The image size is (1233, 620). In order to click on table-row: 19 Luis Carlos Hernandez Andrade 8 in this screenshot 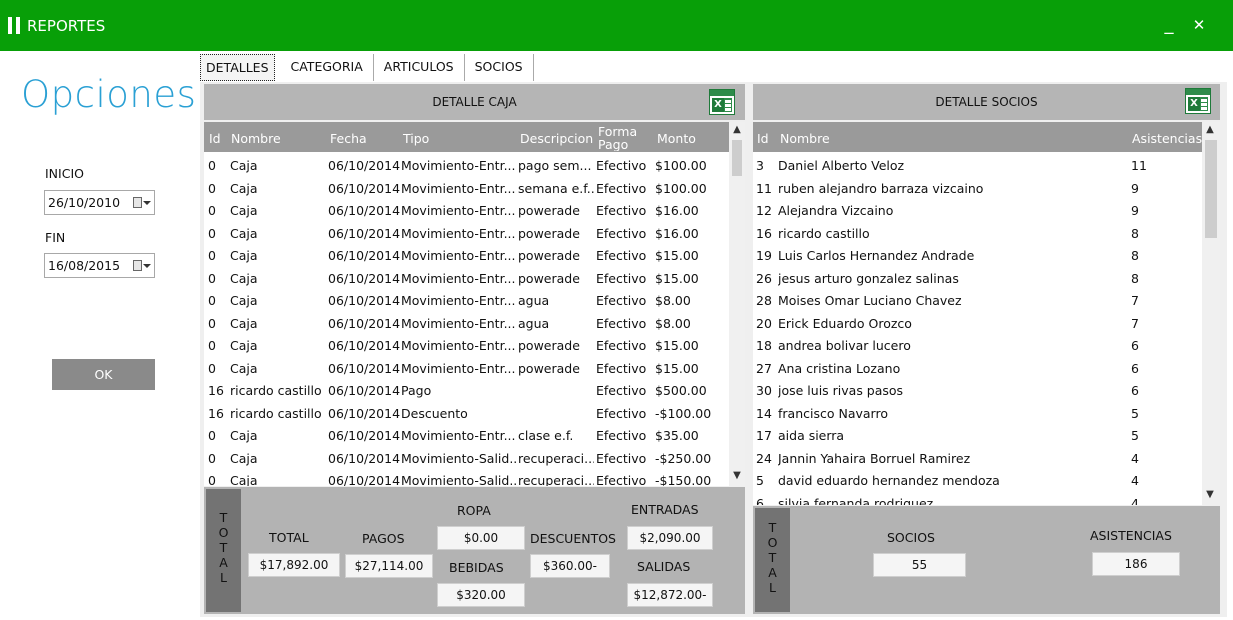, I will do `click(986, 255)`.